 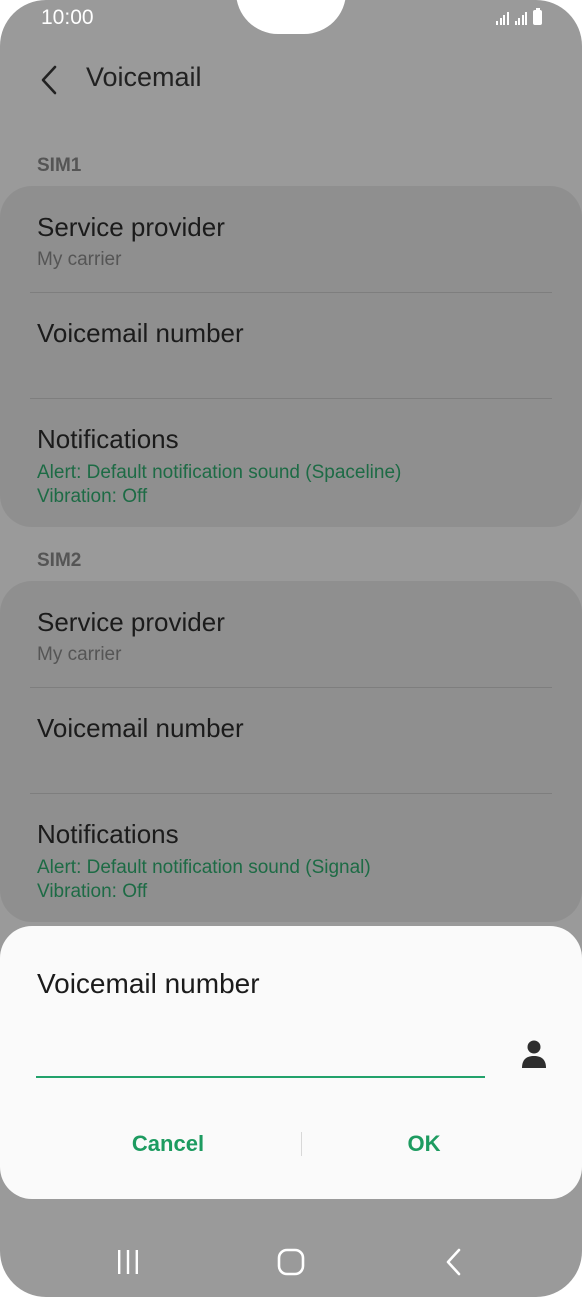 What do you see at coordinates (144, 77) in the screenshot?
I see `page-title: Voicemail` at bounding box center [144, 77].